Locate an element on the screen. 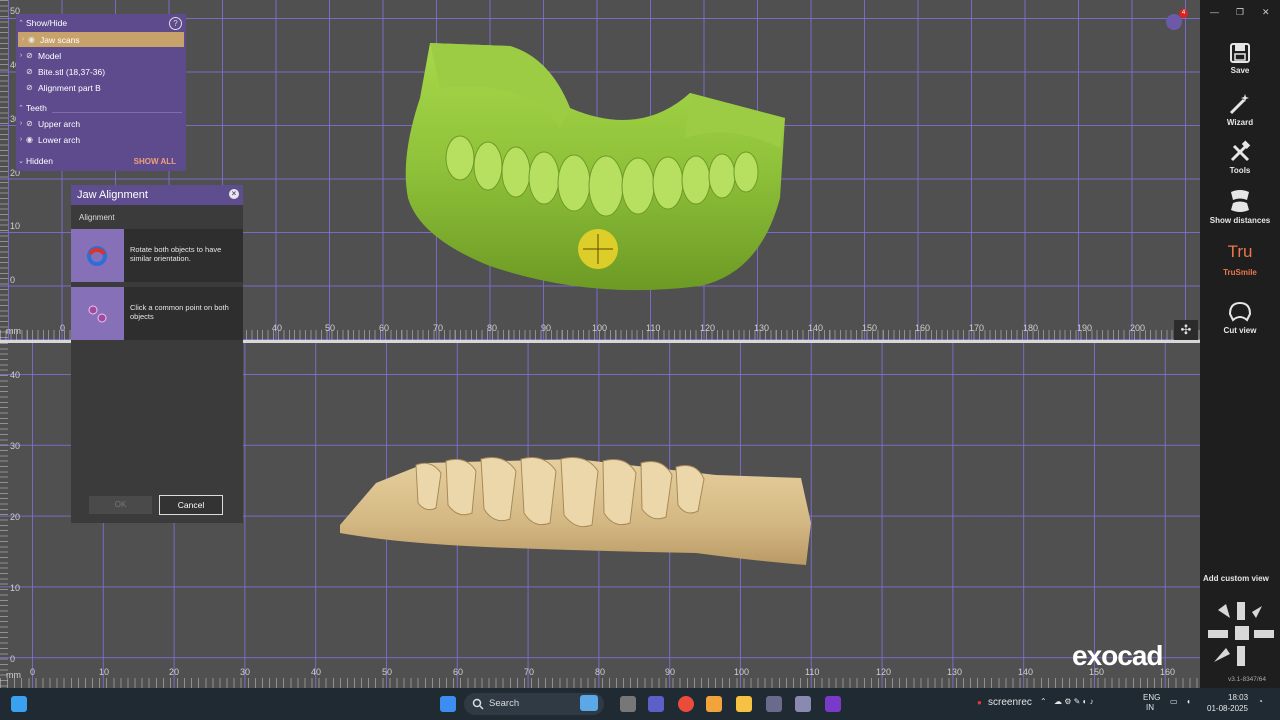  dialog-title: Jaw Alignment is located at coordinates (112, 195).